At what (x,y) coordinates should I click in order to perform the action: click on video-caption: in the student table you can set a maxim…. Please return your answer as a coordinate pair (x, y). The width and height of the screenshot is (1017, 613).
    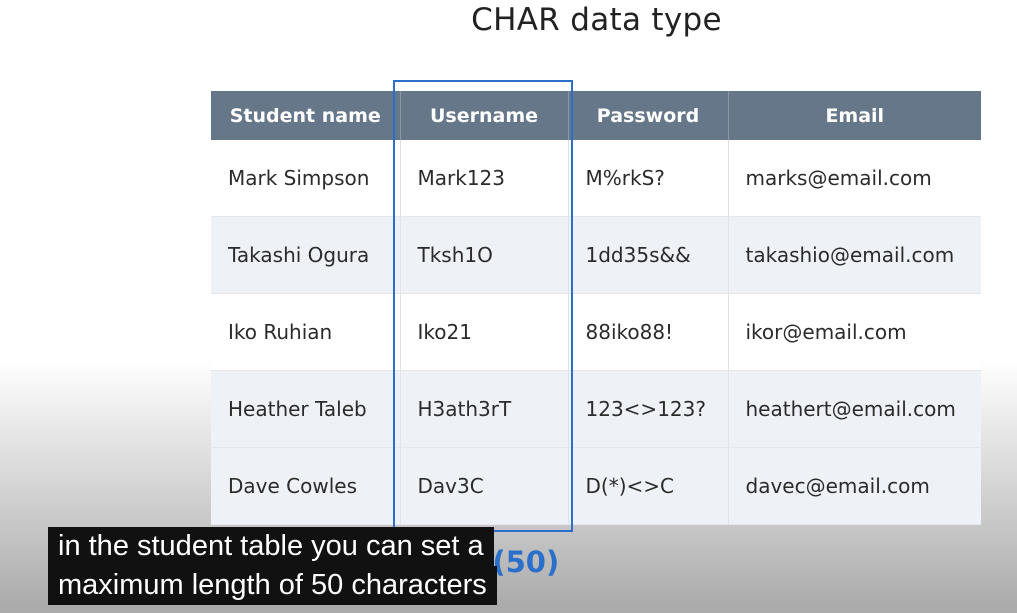
    Looking at the image, I should click on (272, 566).